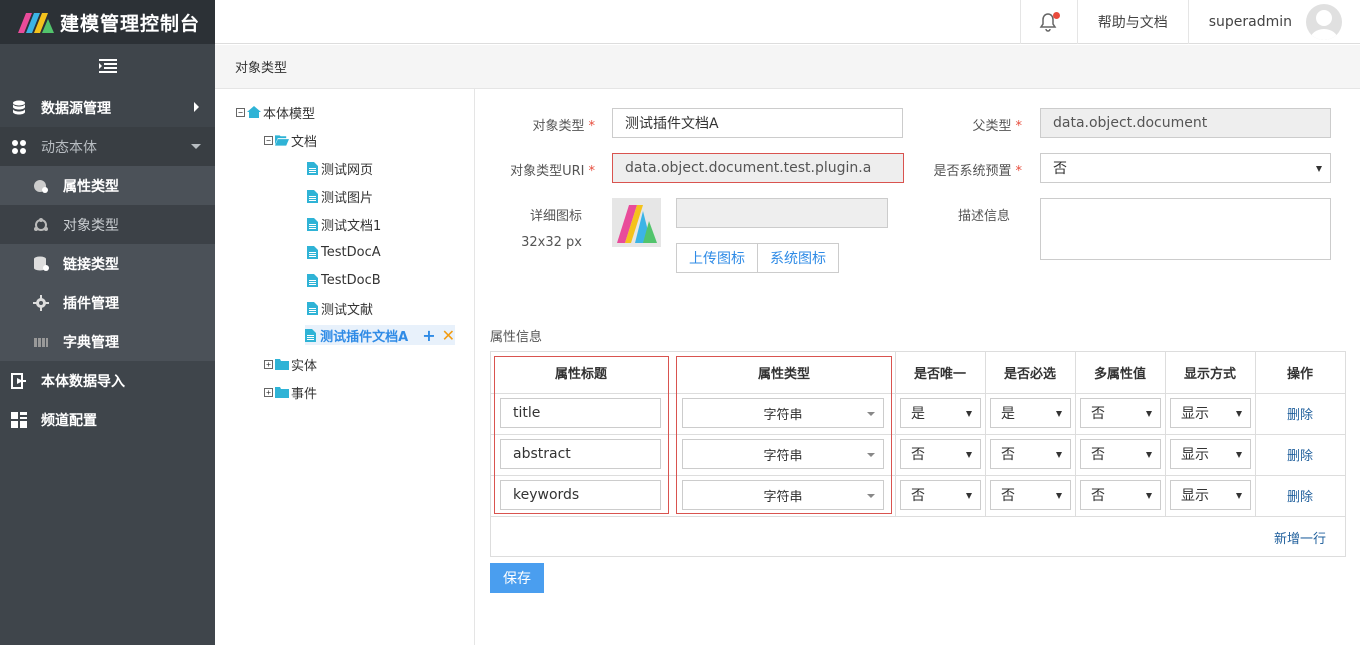 This screenshot has width=1360, height=645. What do you see at coordinates (787, 67) in the screenshot?
I see `page-header: 对象类型` at bounding box center [787, 67].